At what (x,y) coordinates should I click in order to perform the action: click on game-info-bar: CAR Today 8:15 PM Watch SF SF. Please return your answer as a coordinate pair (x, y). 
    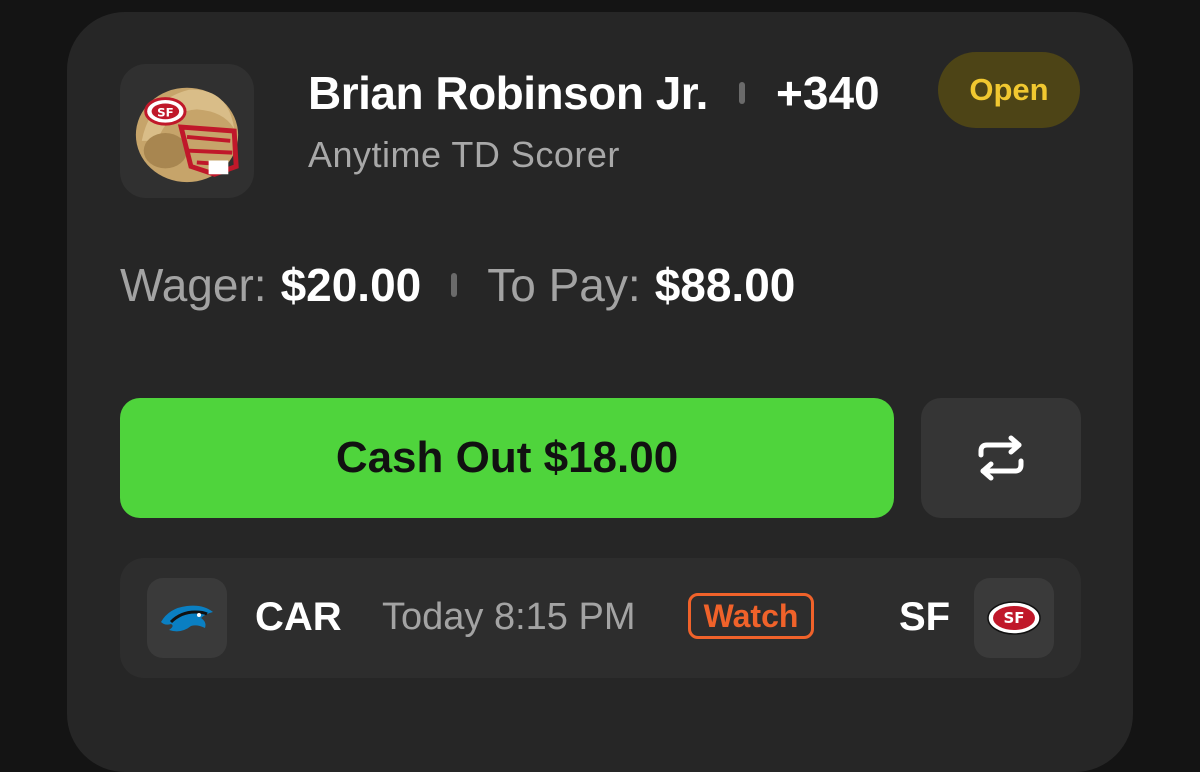
    Looking at the image, I should click on (600, 618).